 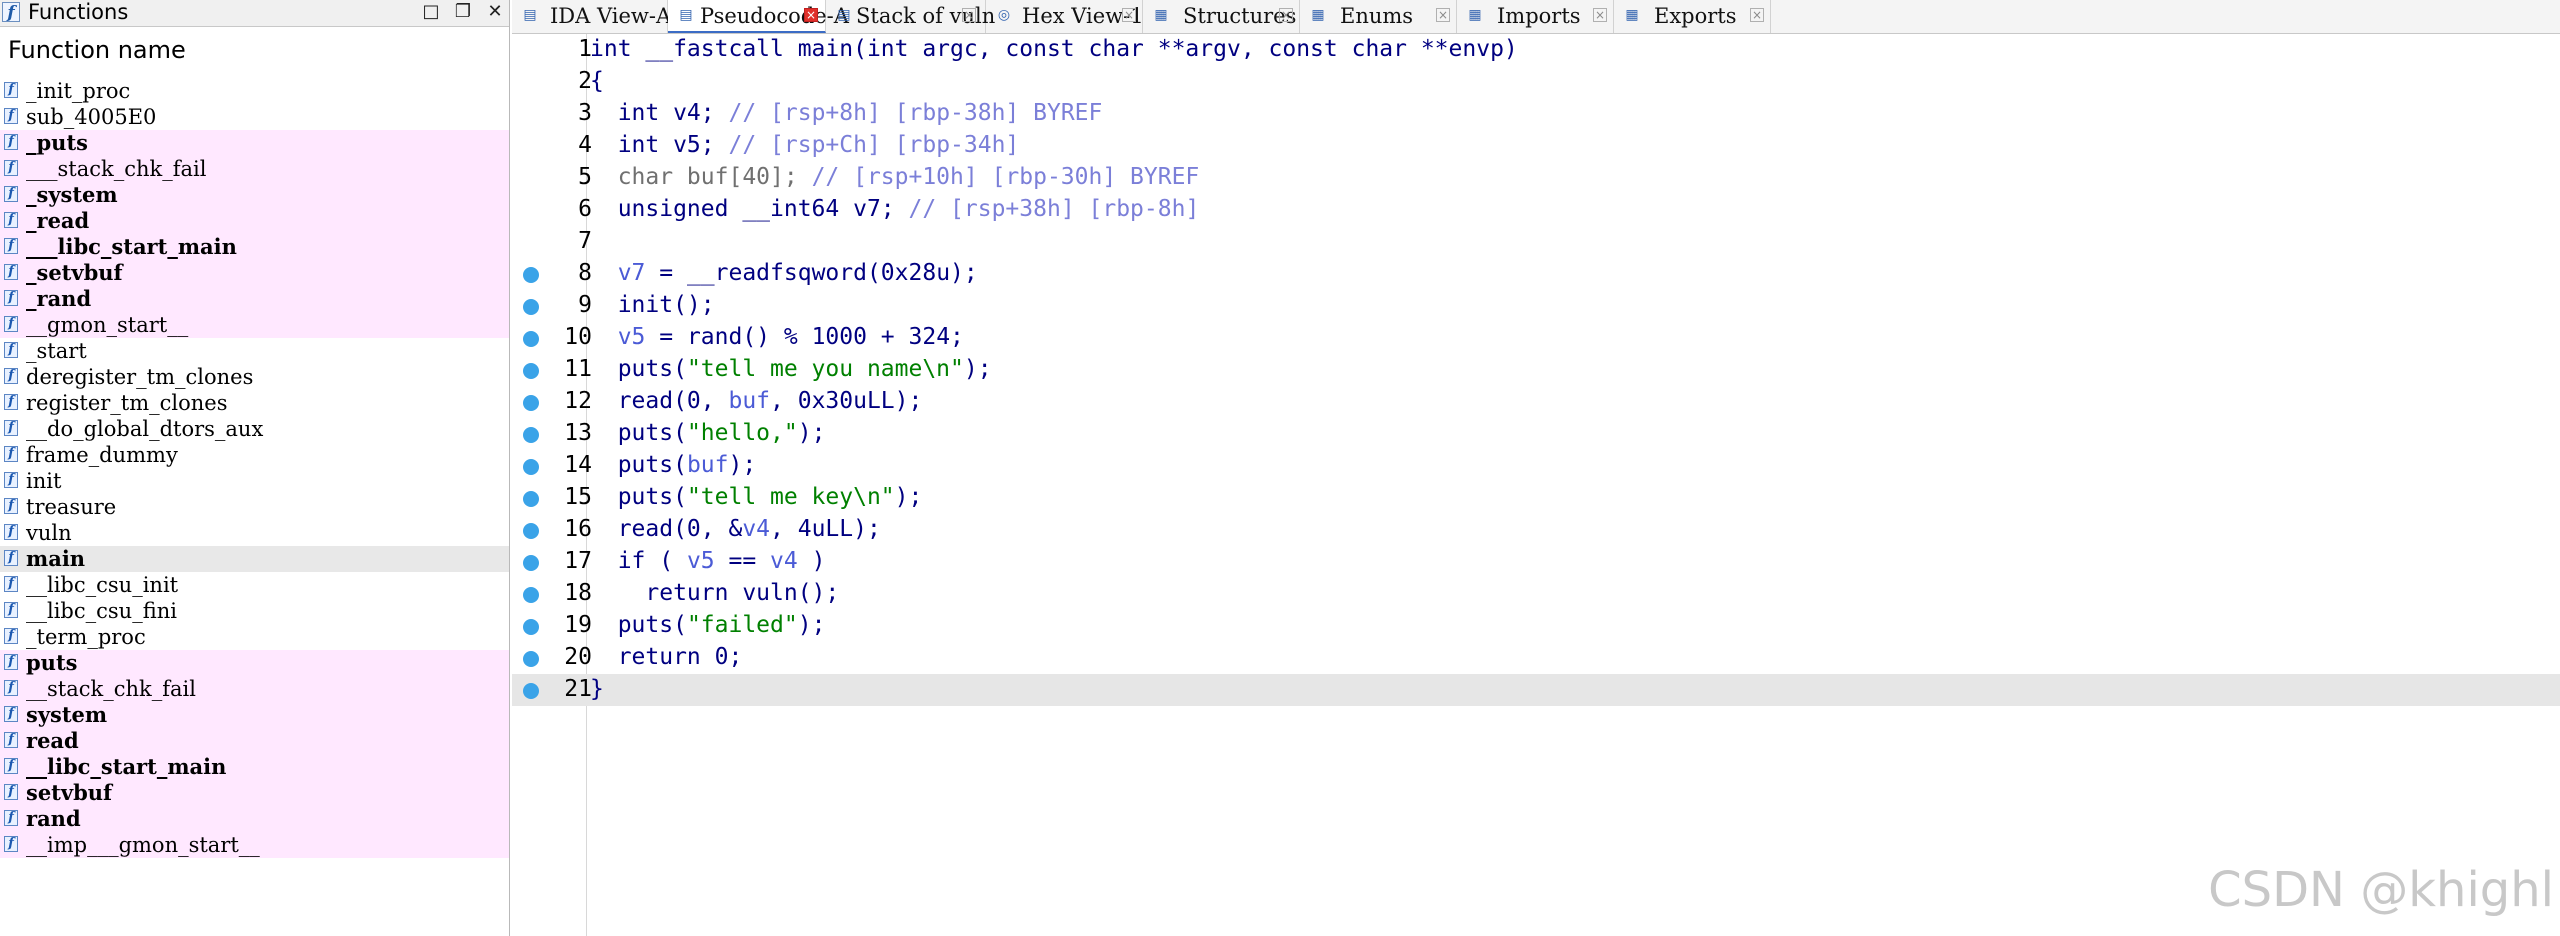 I want to click on function-list-item: f _term_proc, so click(x=254, y=637).